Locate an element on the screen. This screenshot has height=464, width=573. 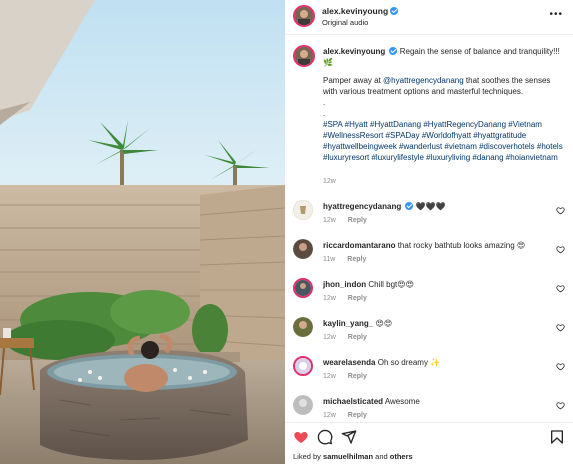
comment-item: wearelasenda Oh so dreamy ✨ 12w Reply is located at coordinates (429, 375).